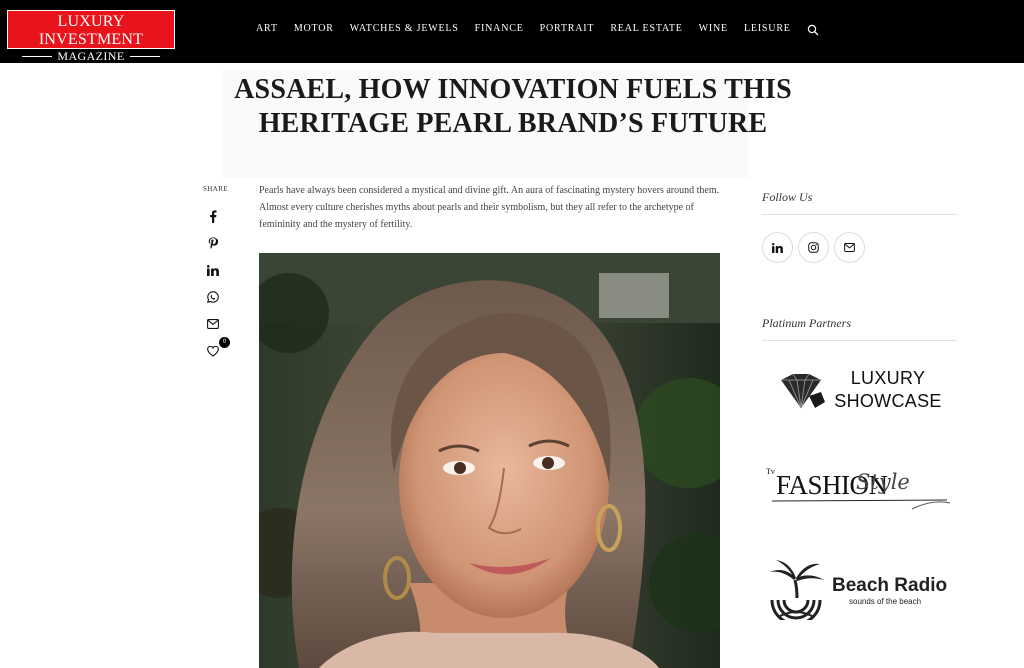 The width and height of the screenshot is (1024, 668). What do you see at coordinates (567, 29) in the screenshot?
I see `nav-item-portrait: PORTRAIT` at bounding box center [567, 29].